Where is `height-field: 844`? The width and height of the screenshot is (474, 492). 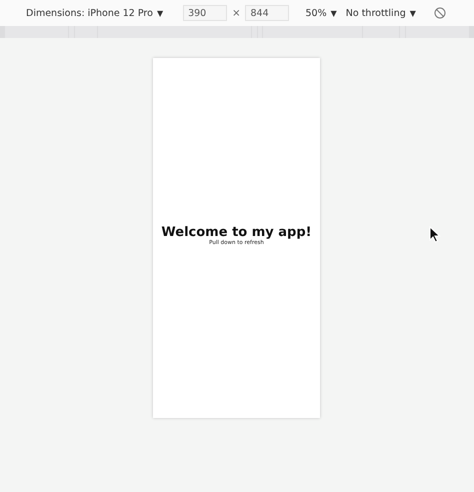 height-field: 844 is located at coordinates (267, 13).